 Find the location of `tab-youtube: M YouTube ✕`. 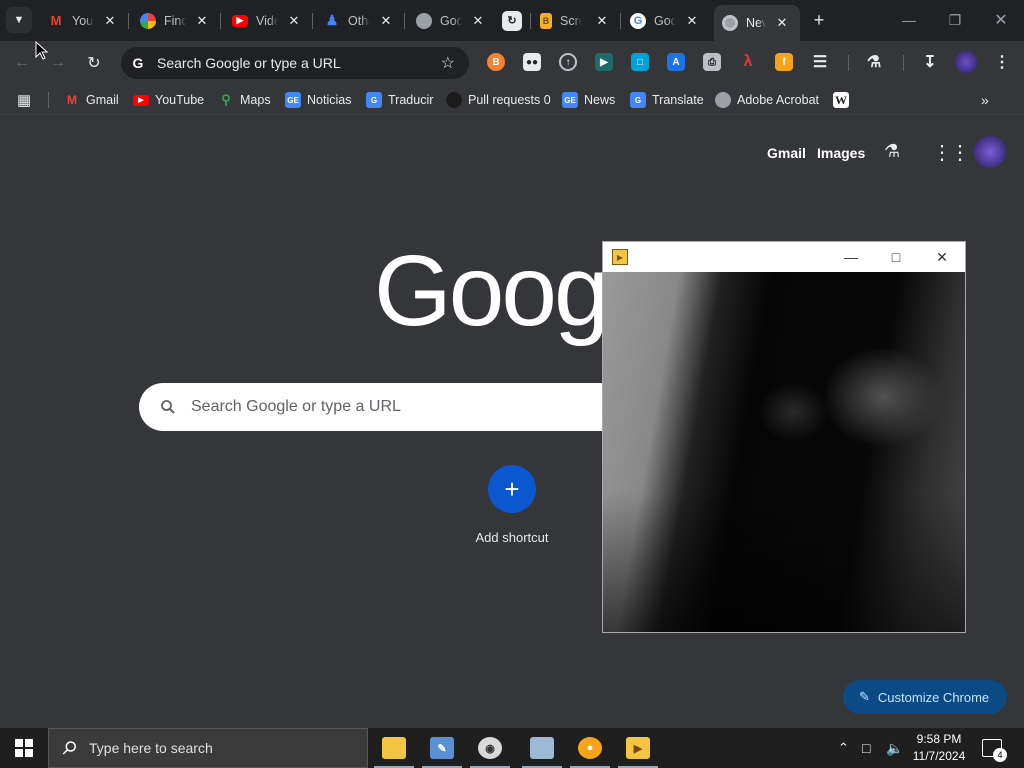

tab-youtube: M YouTube ✕ is located at coordinates (83, 20).